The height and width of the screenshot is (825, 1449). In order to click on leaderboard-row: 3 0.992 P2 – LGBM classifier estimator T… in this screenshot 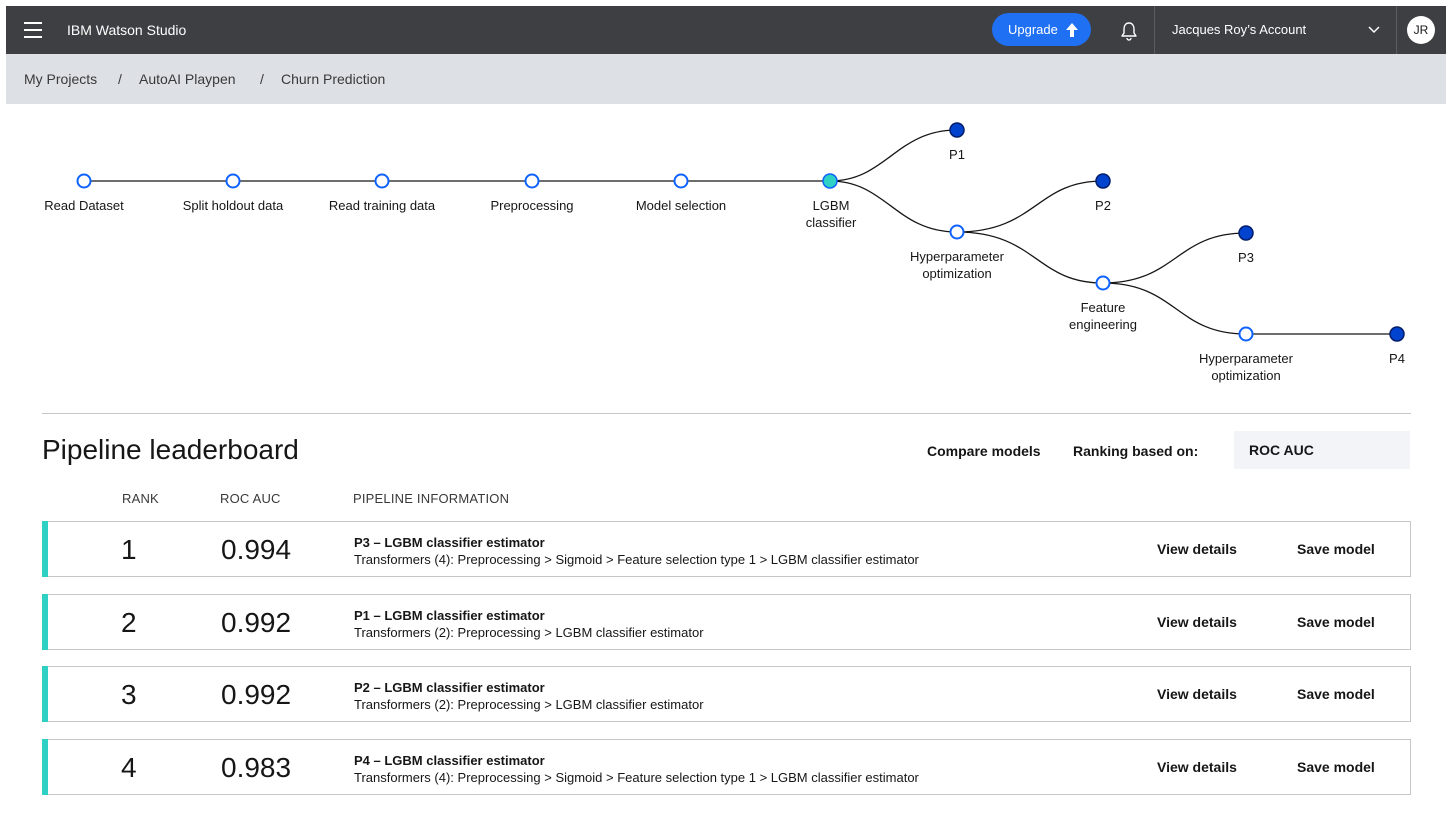, I will do `click(726, 694)`.